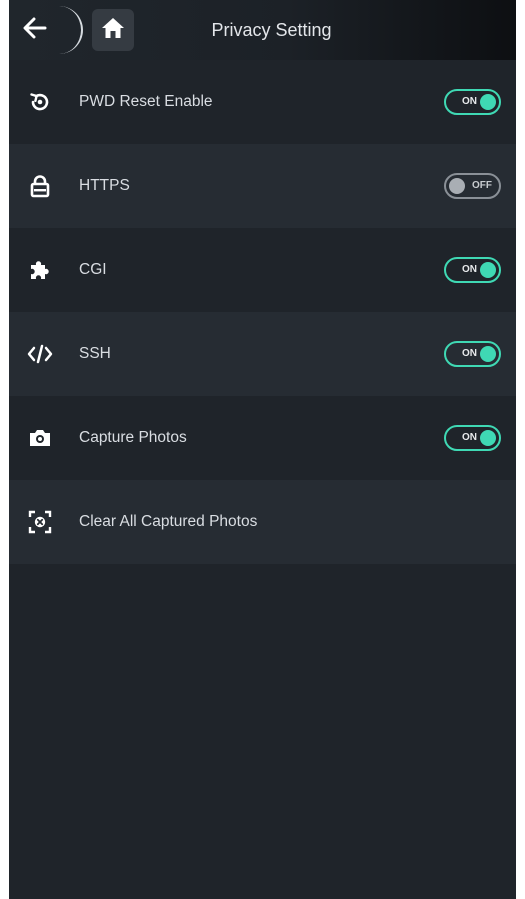  I want to click on setting-label: SSH, so click(95, 353).